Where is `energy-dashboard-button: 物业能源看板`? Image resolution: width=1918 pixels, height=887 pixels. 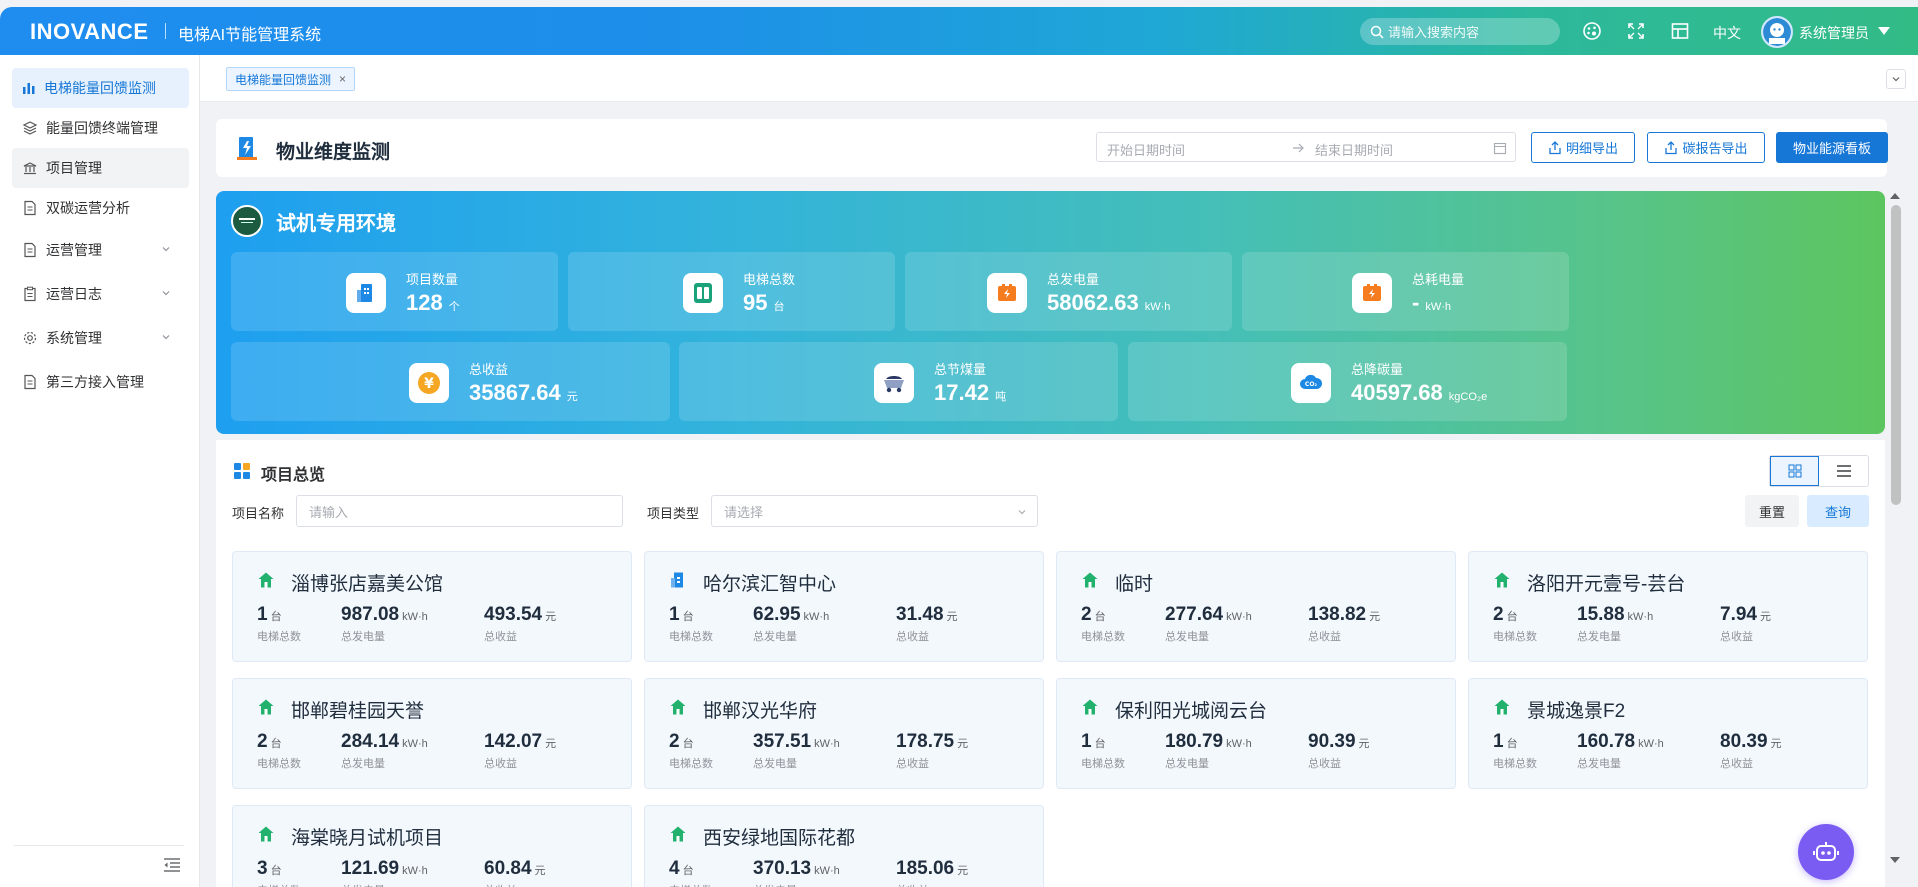 energy-dashboard-button: 物业能源看板 is located at coordinates (1832, 147).